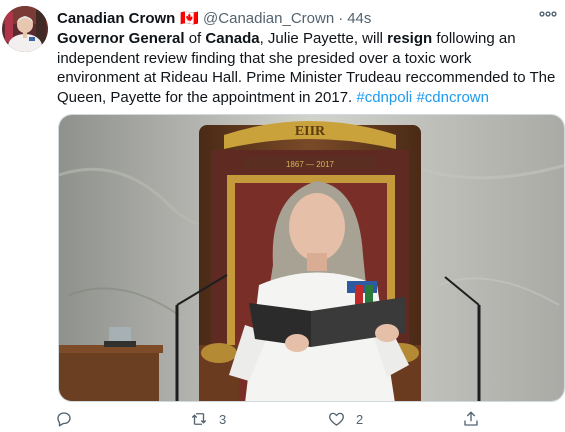 Image resolution: width=565 pixels, height=432 pixels. I want to click on tweet-action-bar: 3 2, so click(305, 419).